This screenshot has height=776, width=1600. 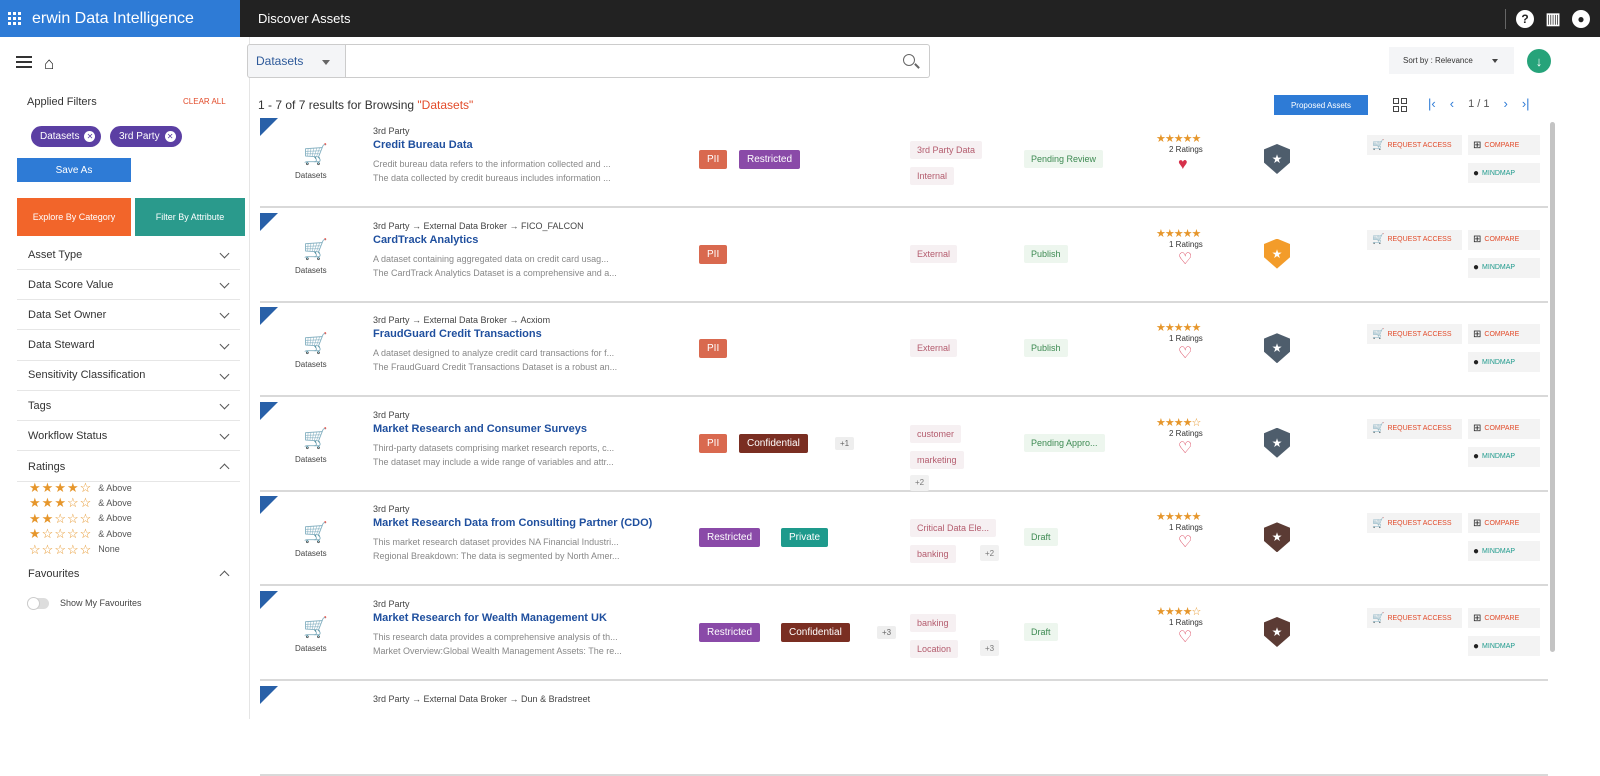 What do you see at coordinates (1378, 429) in the screenshot?
I see `cart-icon: 🛒` at bounding box center [1378, 429].